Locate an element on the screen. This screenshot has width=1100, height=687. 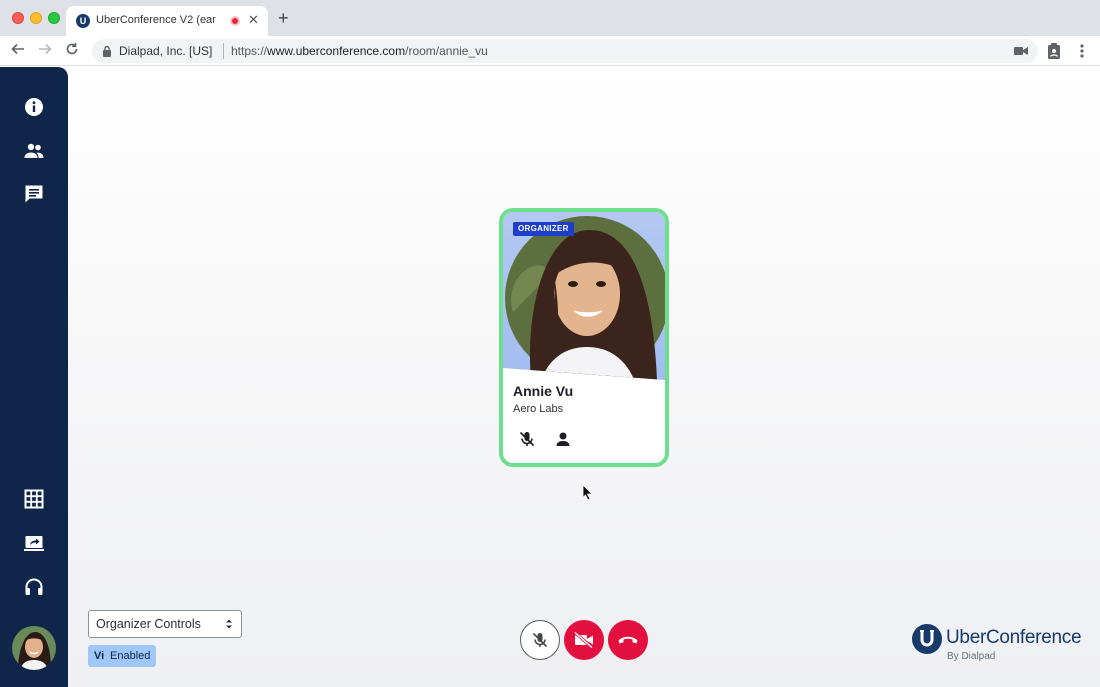
brand-byline: By Dialpad is located at coordinates (971, 656).